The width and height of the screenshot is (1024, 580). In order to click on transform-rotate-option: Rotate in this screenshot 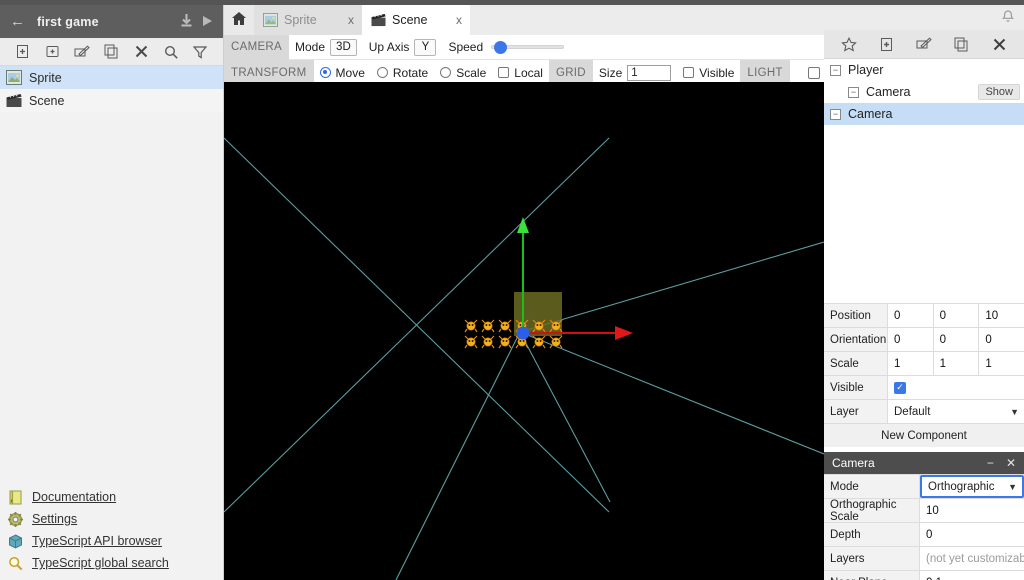, I will do `click(402, 73)`.